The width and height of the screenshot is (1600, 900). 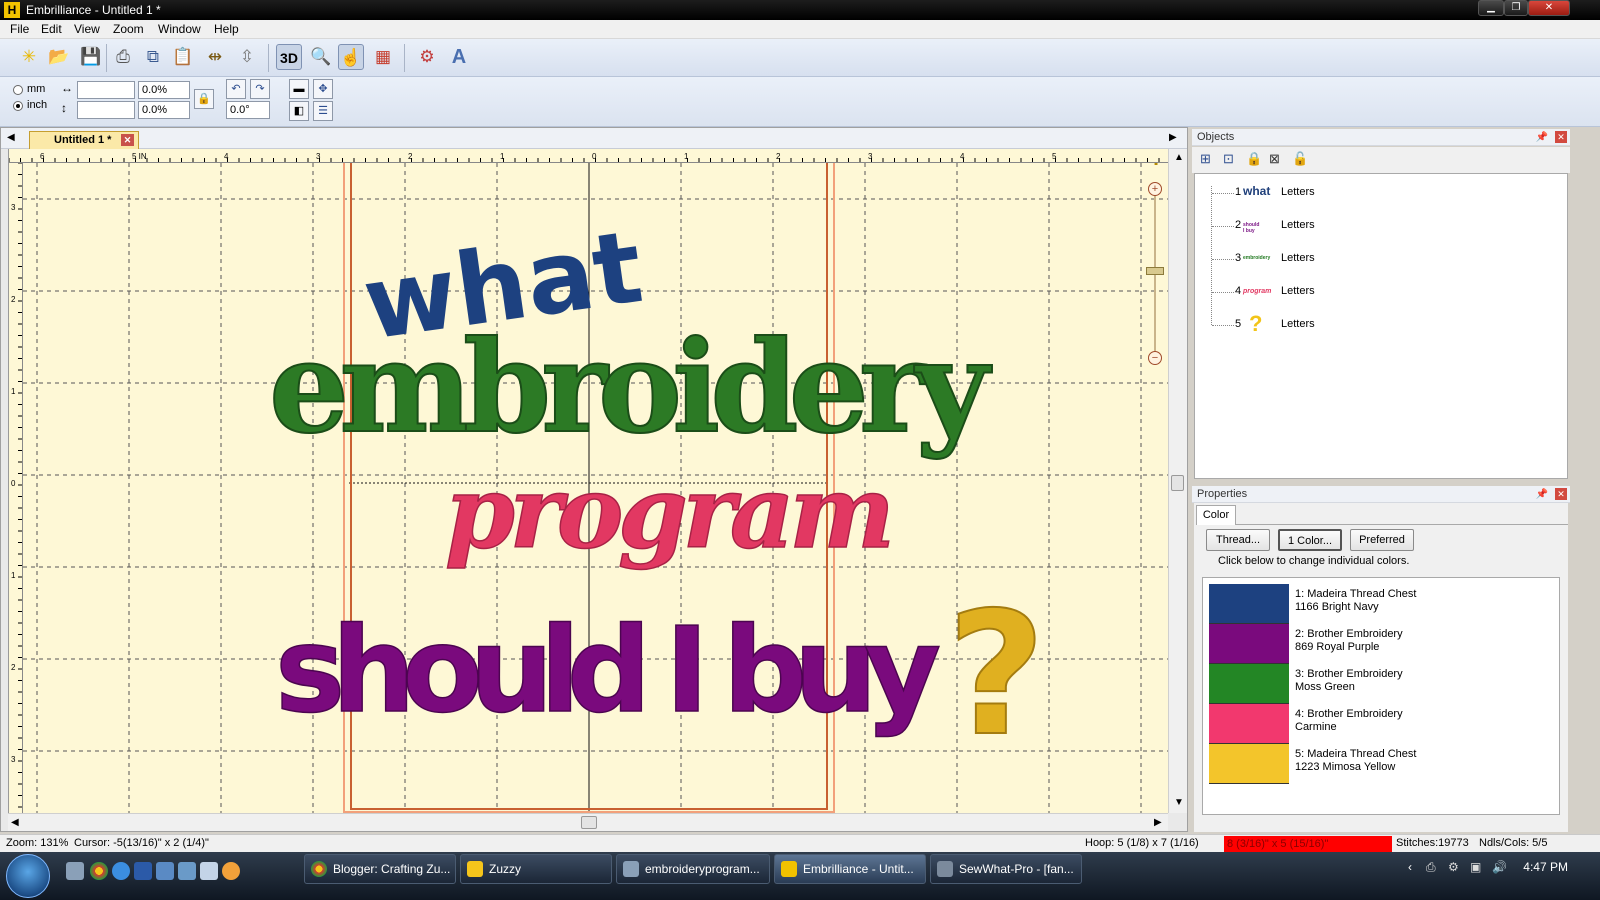 What do you see at coordinates (1379, 604) in the screenshot?
I see `color-row: 1: Madeira Thread Chest 1166 Bright Navy` at bounding box center [1379, 604].